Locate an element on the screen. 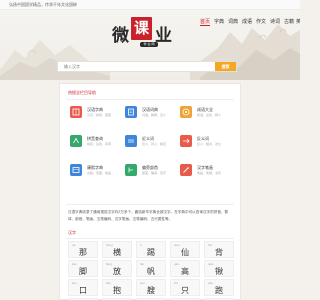  hanzi-cell: fàng 放 is located at coordinates (117, 268).